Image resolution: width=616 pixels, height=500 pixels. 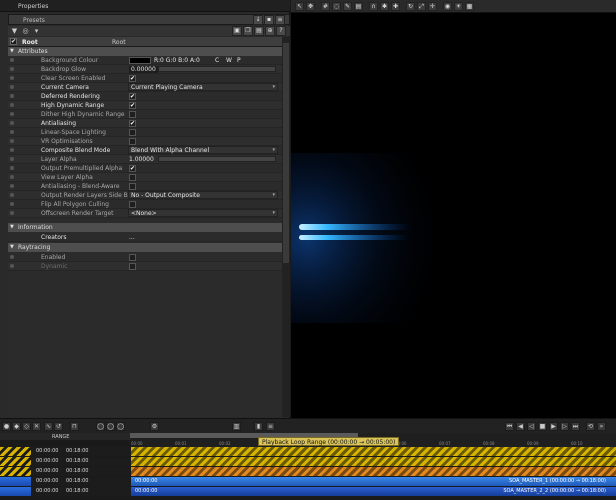 I want to click on move-tool-icon: ✥, so click(x=310, y=6).